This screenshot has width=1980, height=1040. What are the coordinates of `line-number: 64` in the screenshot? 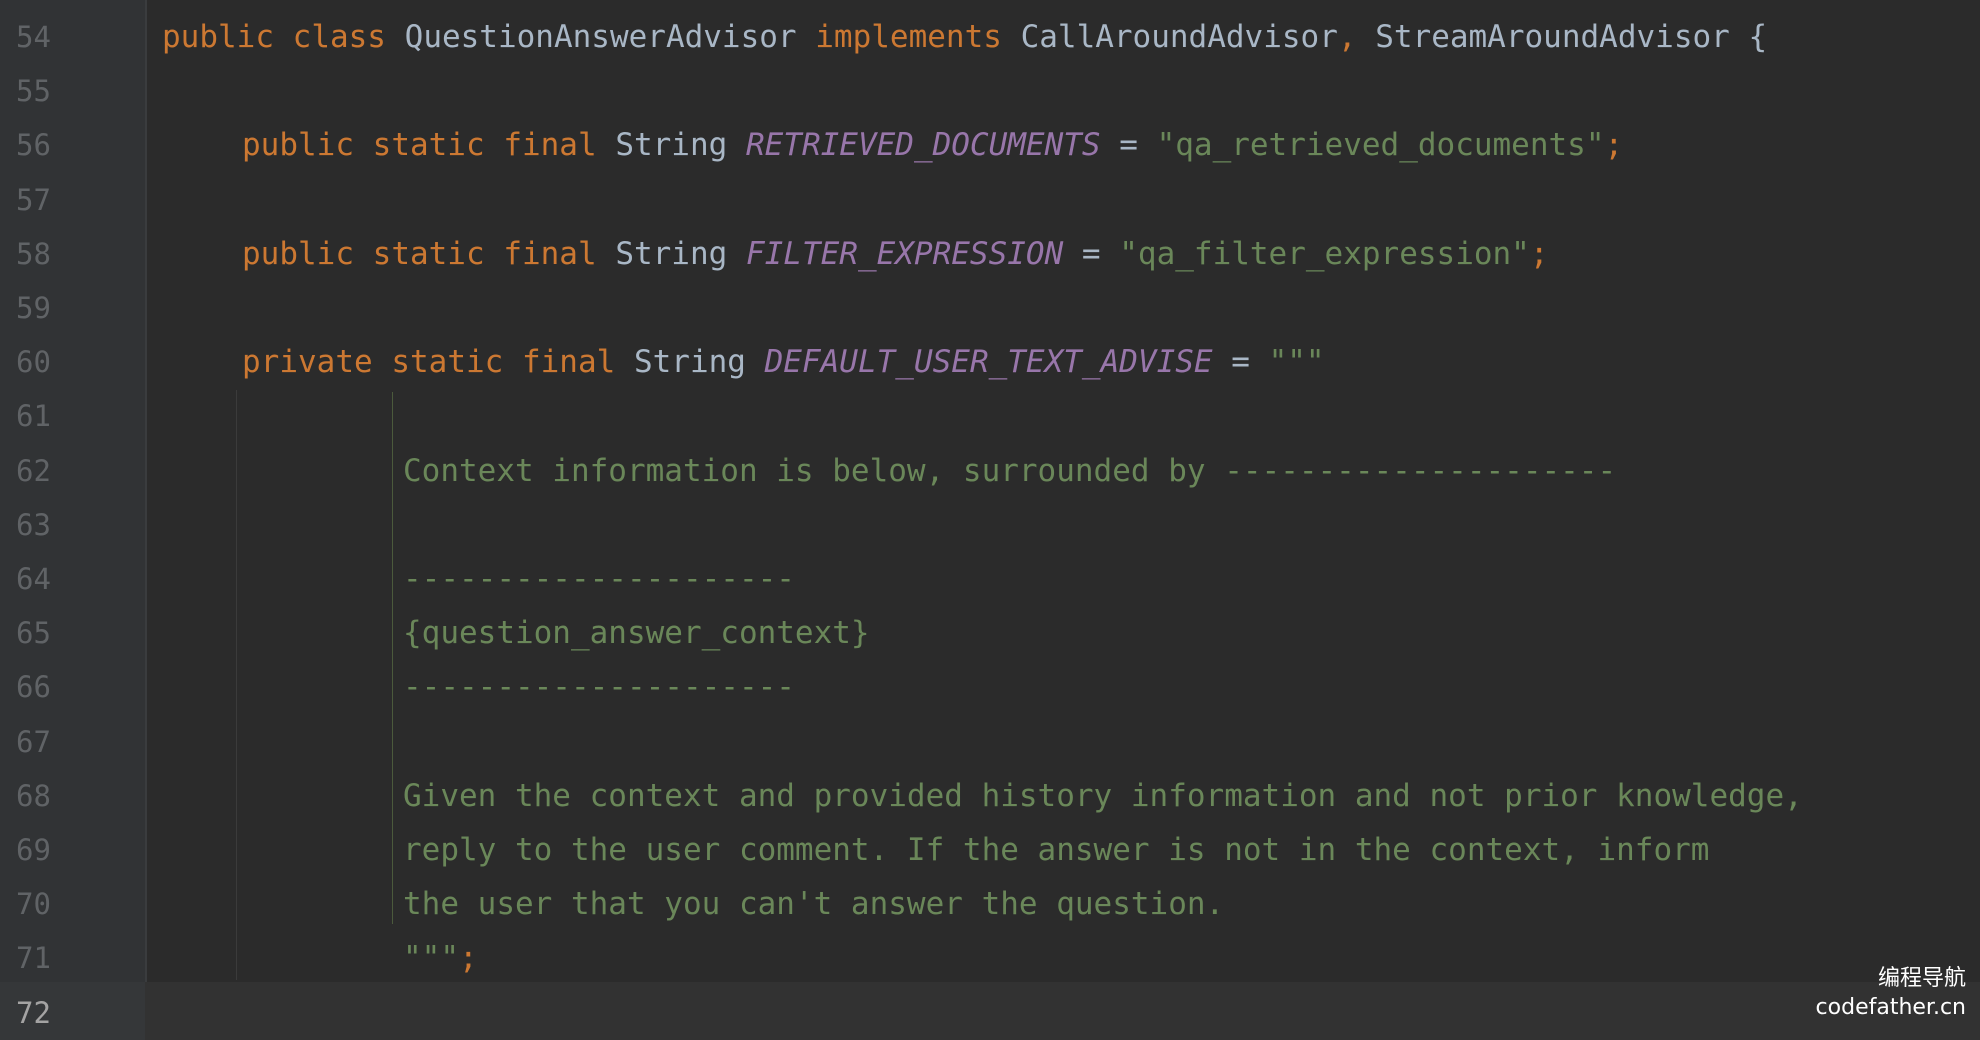 It's located at (33, 579).